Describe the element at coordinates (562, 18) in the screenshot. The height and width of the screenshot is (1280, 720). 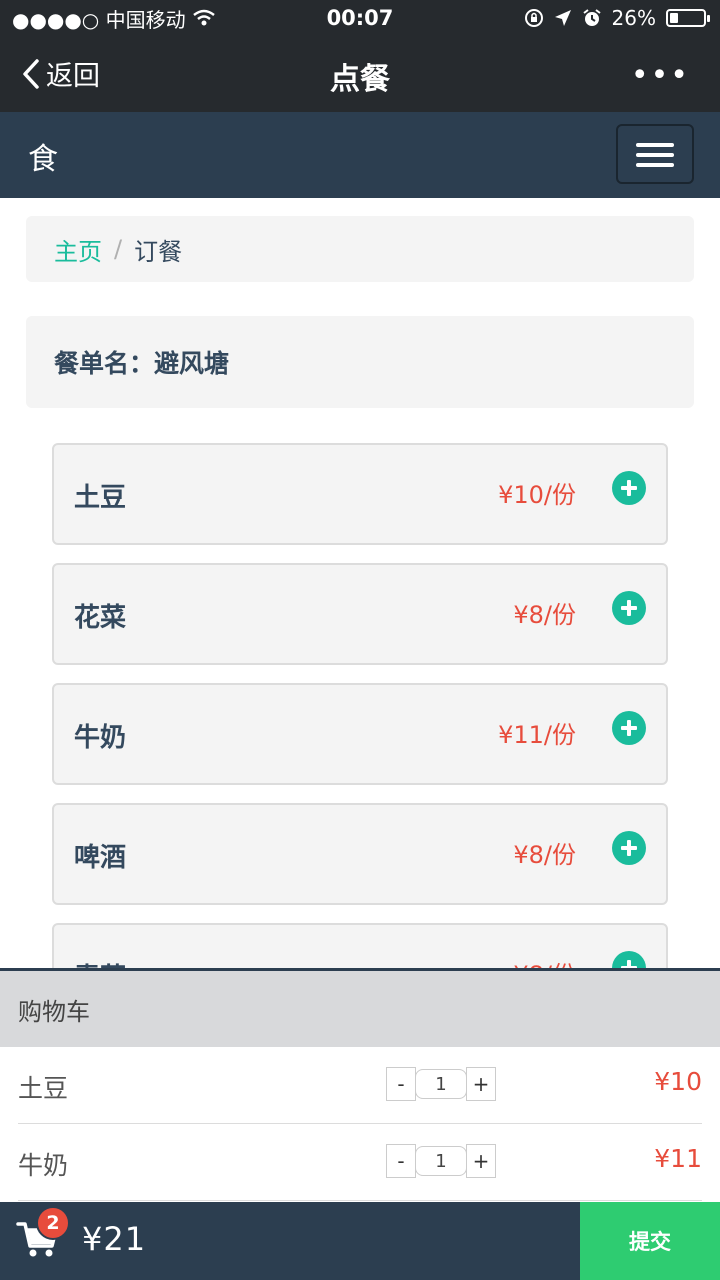
I see `location-arrow-icon` at that location.